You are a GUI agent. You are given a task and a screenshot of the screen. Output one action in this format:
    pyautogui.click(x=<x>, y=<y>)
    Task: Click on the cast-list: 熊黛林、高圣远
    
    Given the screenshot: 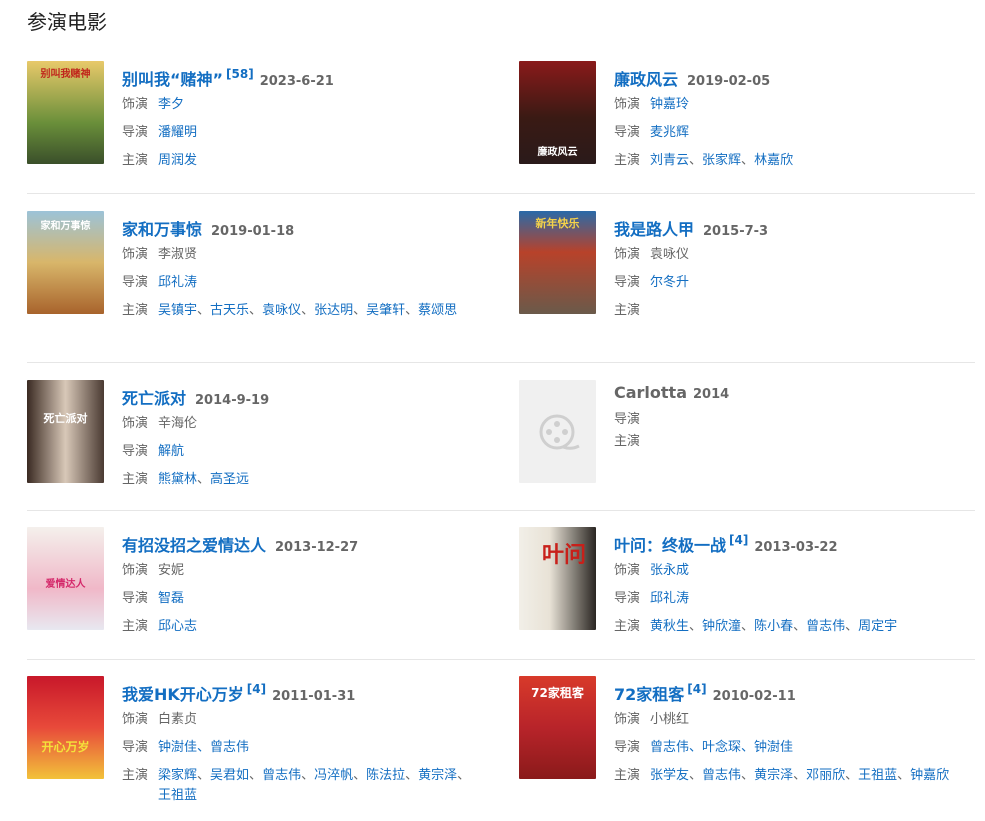 What is the action you would take?
    pyautogui.click(x=320, y=480)
    